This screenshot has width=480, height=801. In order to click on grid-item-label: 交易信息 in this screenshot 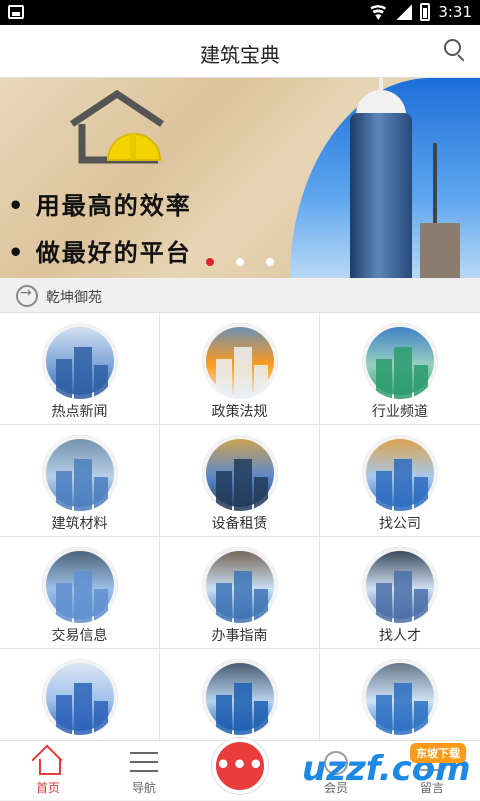, I will do `click(79, 636)`.